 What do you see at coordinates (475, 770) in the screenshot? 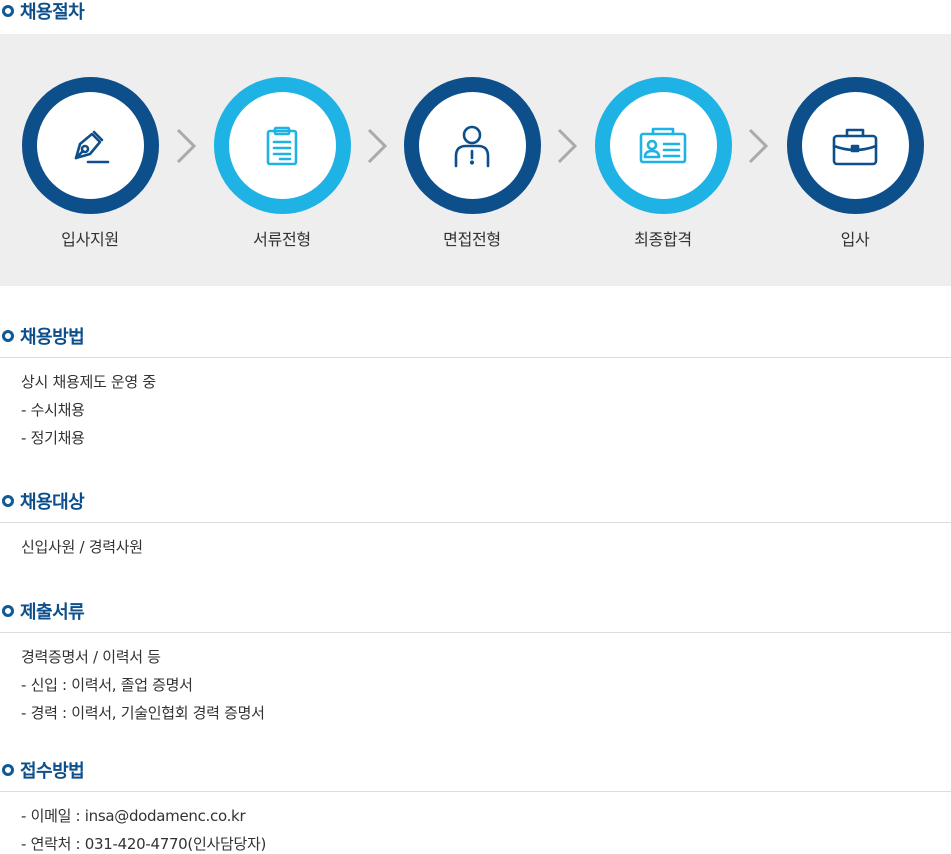
I see `apply-section-header: 접수방법` at bounding box center [475, 770].